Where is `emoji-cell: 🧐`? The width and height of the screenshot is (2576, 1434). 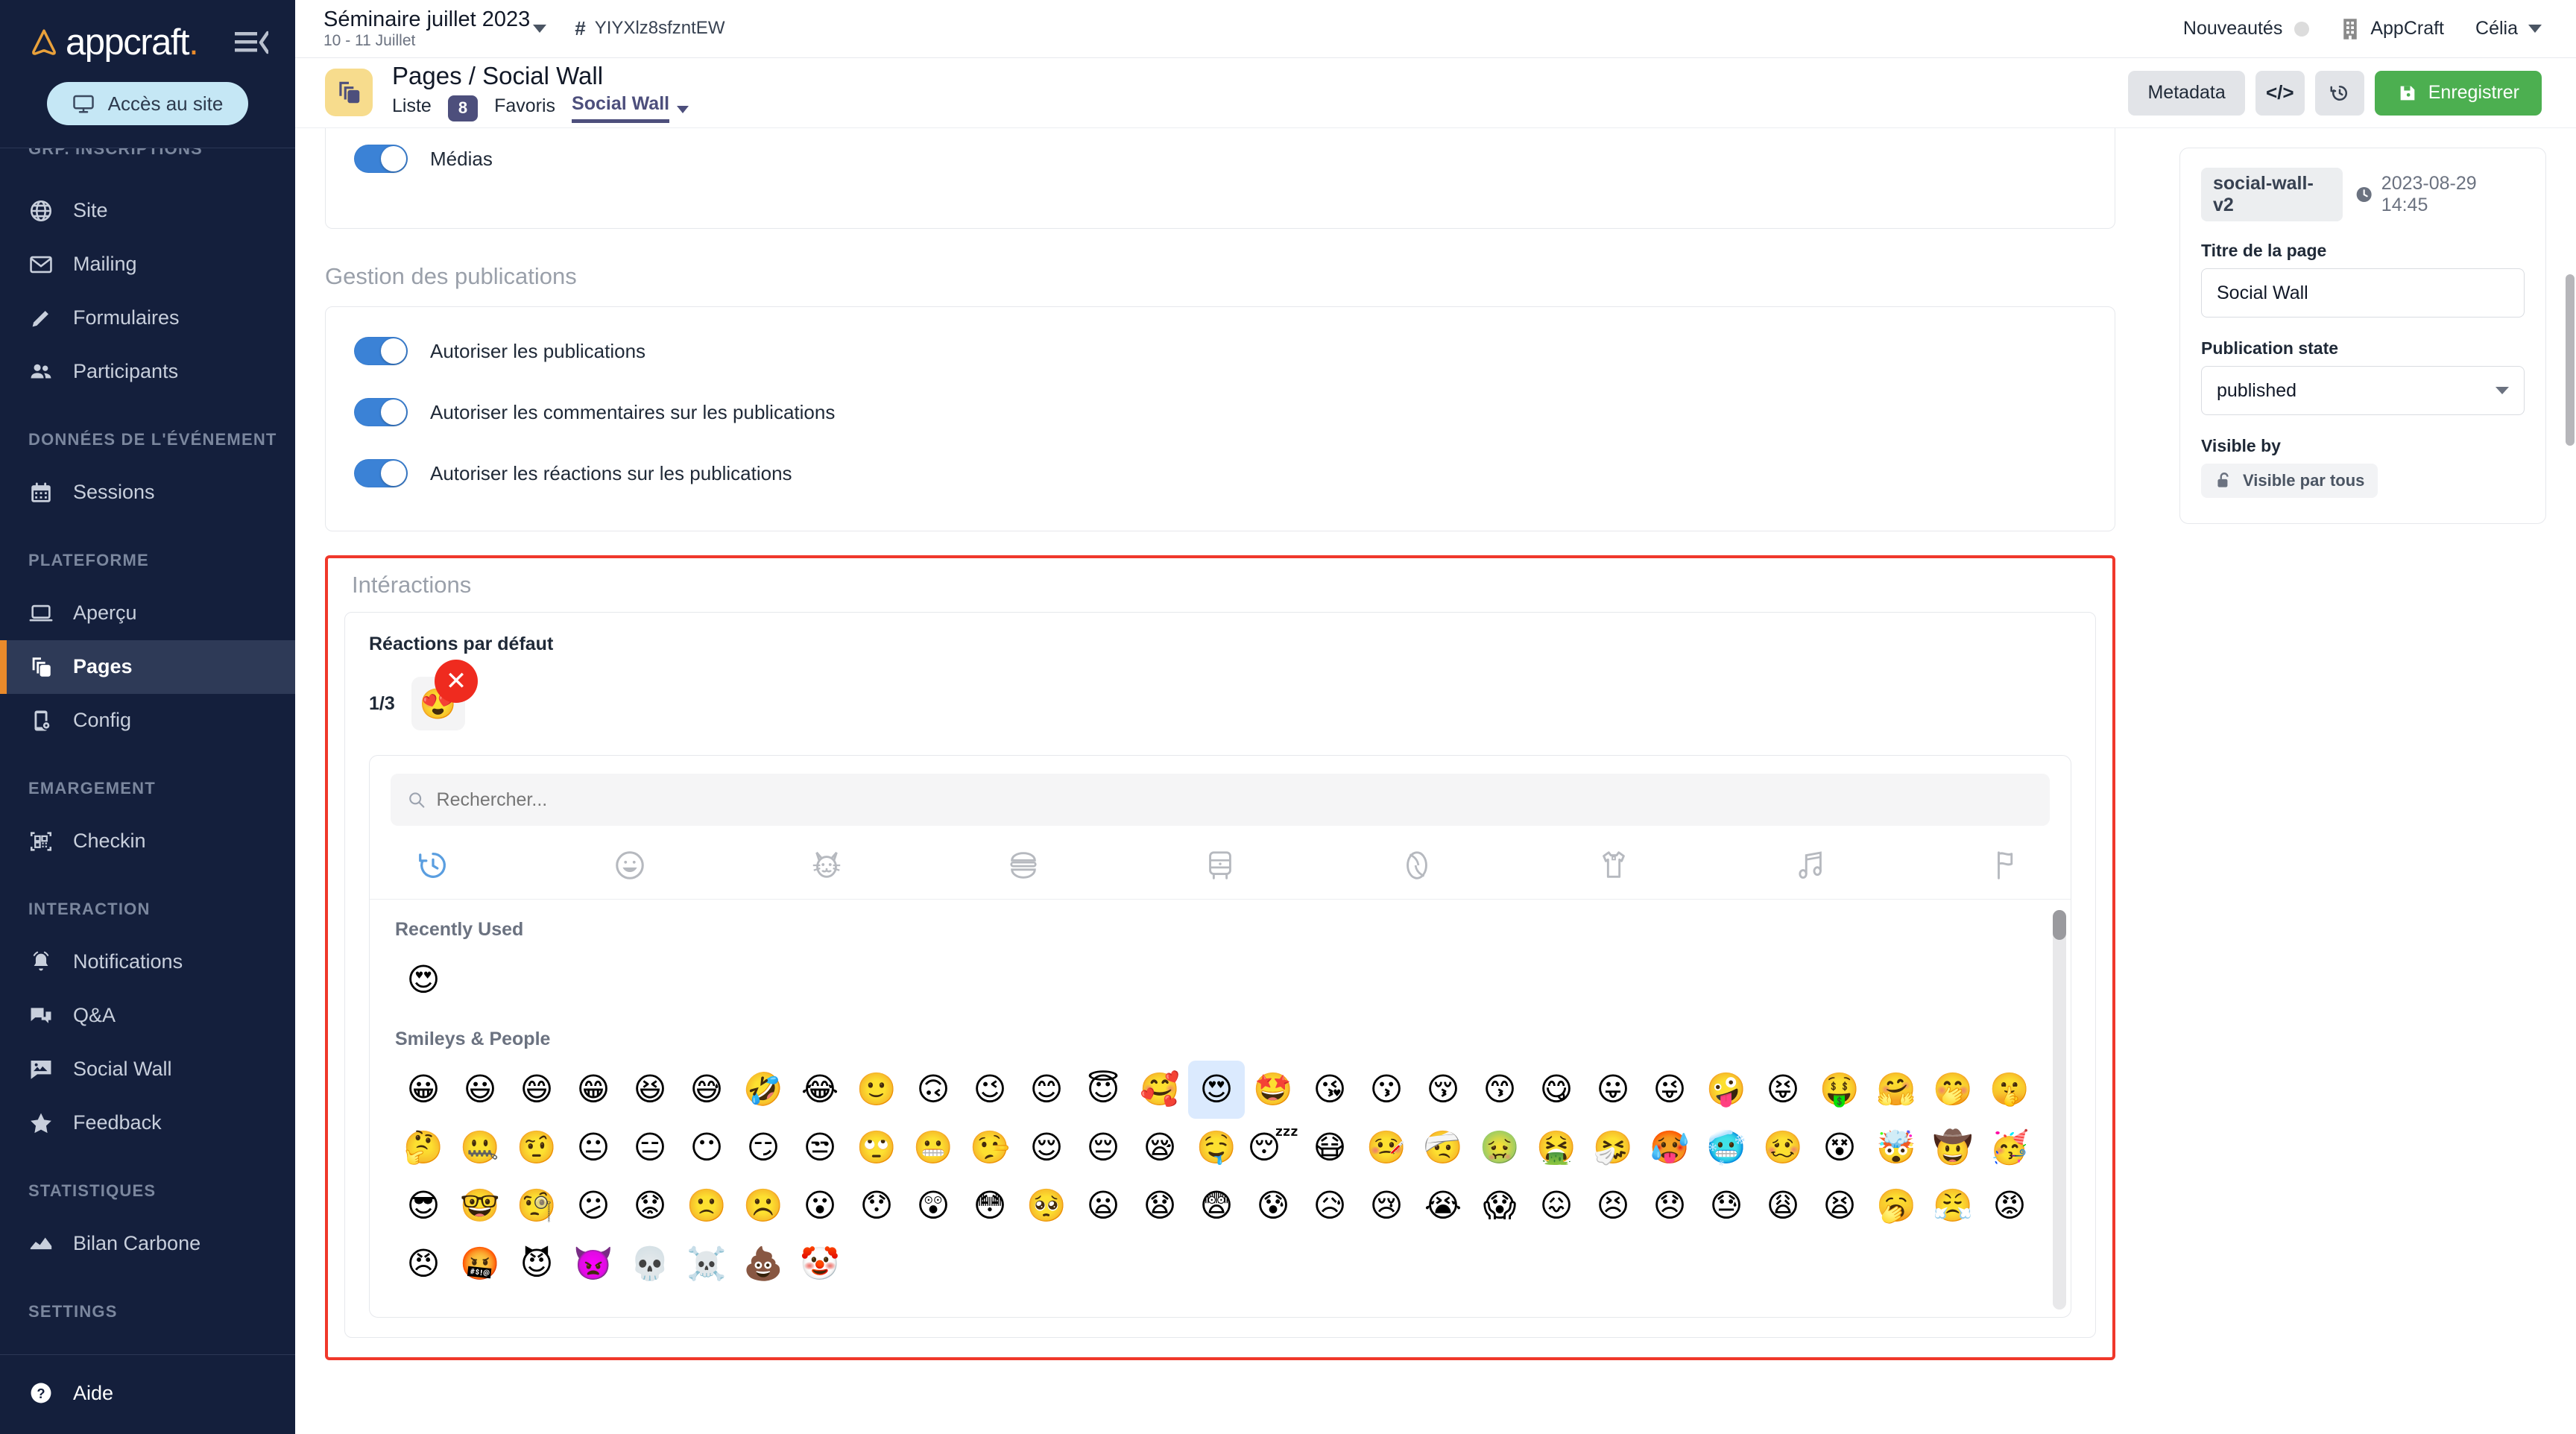 emoji-cell: 🧐 is located at coordinates (536, 1206).